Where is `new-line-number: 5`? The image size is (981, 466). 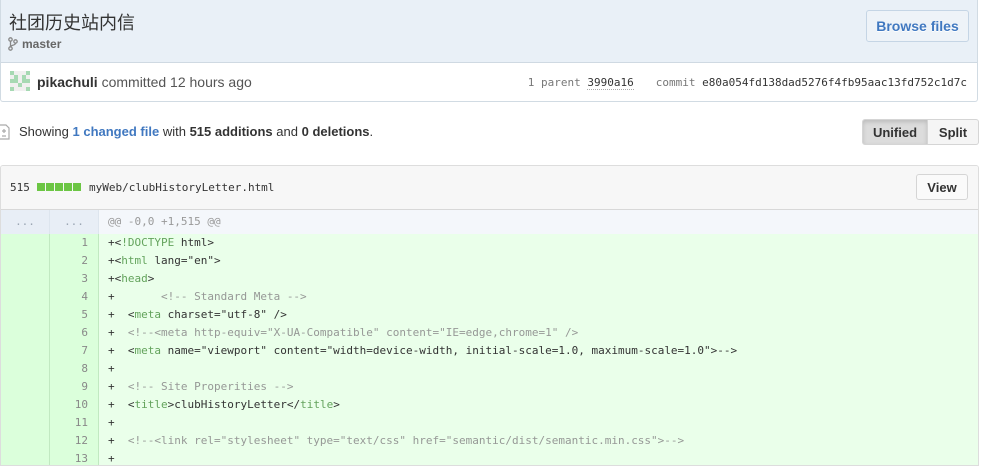
new-line-number: 5 is located at coordinates (74, 315).